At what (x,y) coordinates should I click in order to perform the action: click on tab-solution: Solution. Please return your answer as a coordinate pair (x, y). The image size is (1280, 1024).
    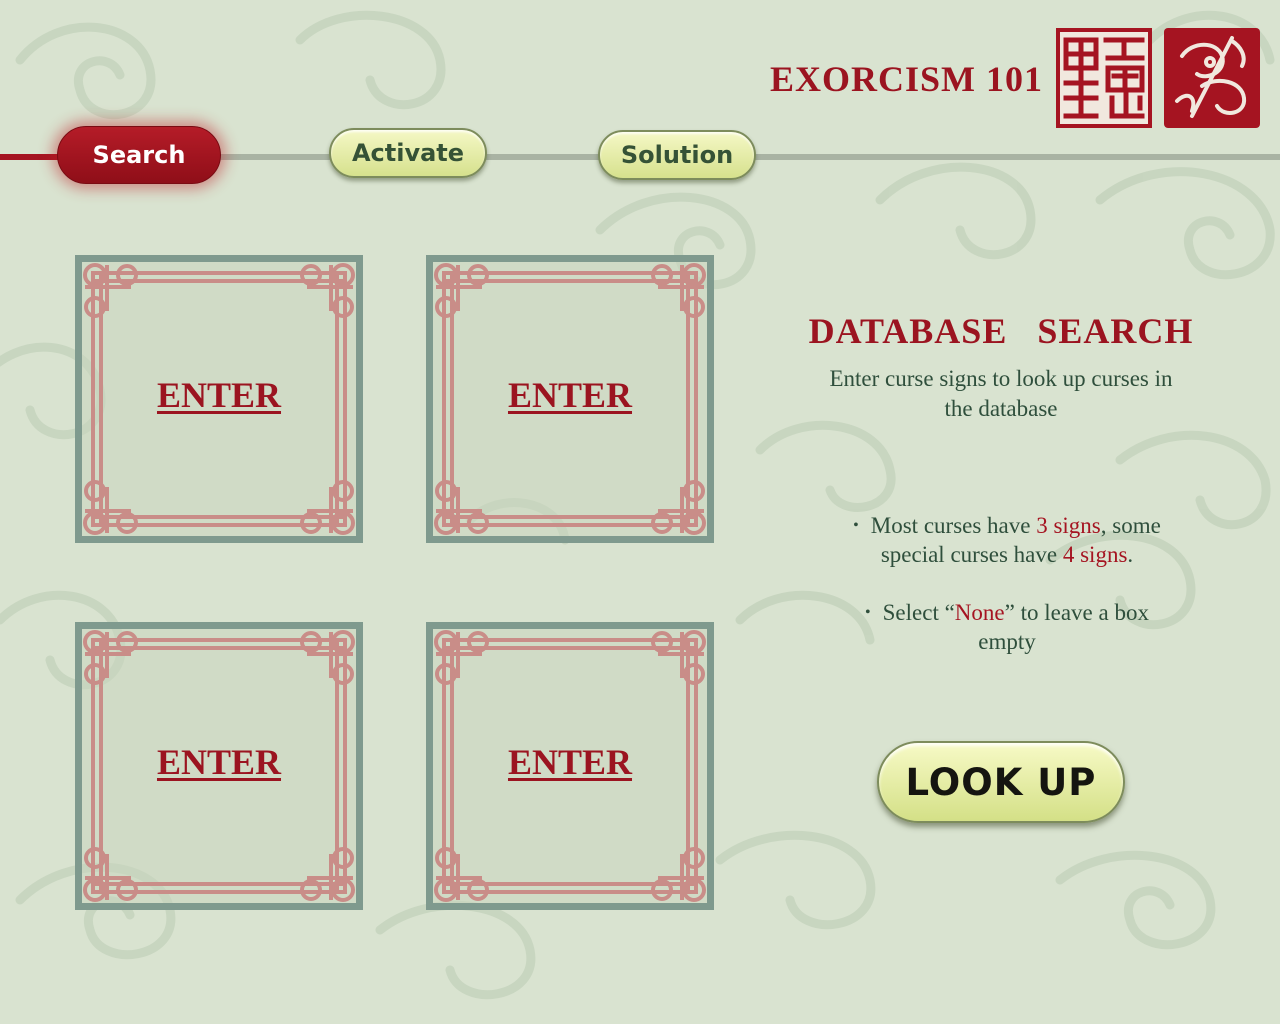
    Looking at the image, I should click on (677, 155).